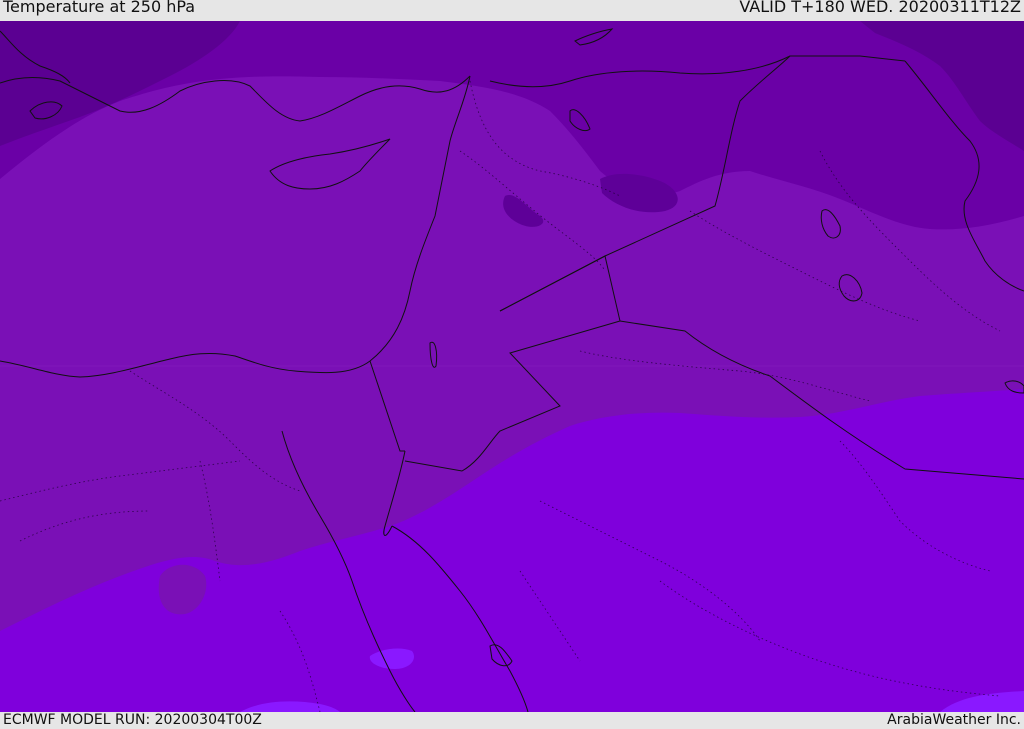 This screenshot has width=1024, height=729. Describe the element at coordinates (132, 720) in the screenshot. I see `model-run-label: ECMWF MODEL RUN: 20200304T00Z` at that location.